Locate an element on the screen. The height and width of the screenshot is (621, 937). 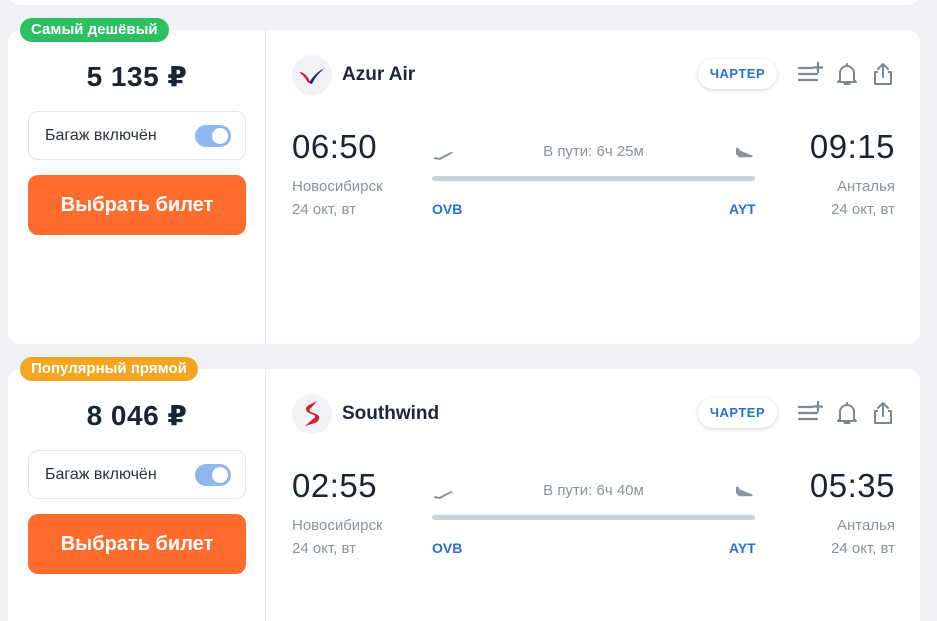
previous-ticket-card-edge is located at coordinates (464, 2).